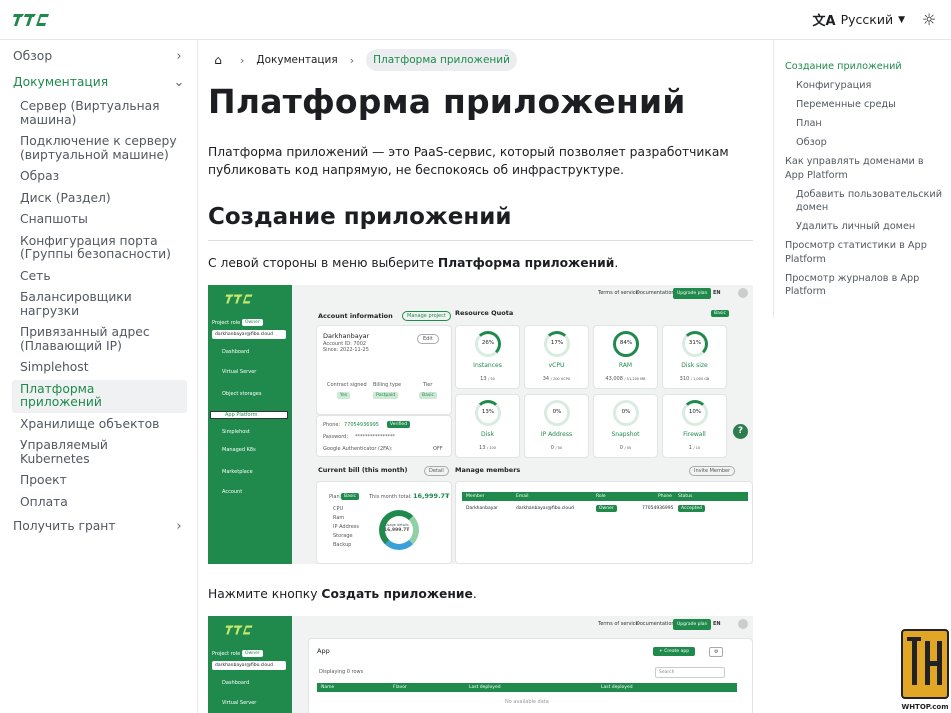  I want to click on toc-link: Как управлять доменами в App Platform, so click(864, 168).